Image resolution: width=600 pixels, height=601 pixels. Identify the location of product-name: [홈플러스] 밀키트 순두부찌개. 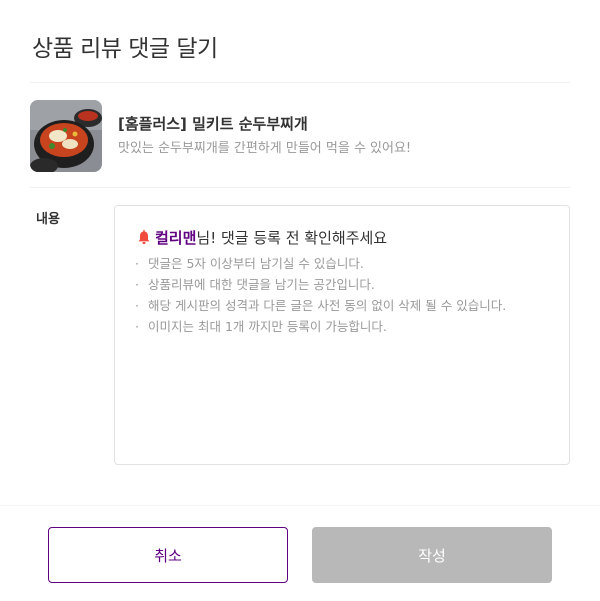
(213, 124).